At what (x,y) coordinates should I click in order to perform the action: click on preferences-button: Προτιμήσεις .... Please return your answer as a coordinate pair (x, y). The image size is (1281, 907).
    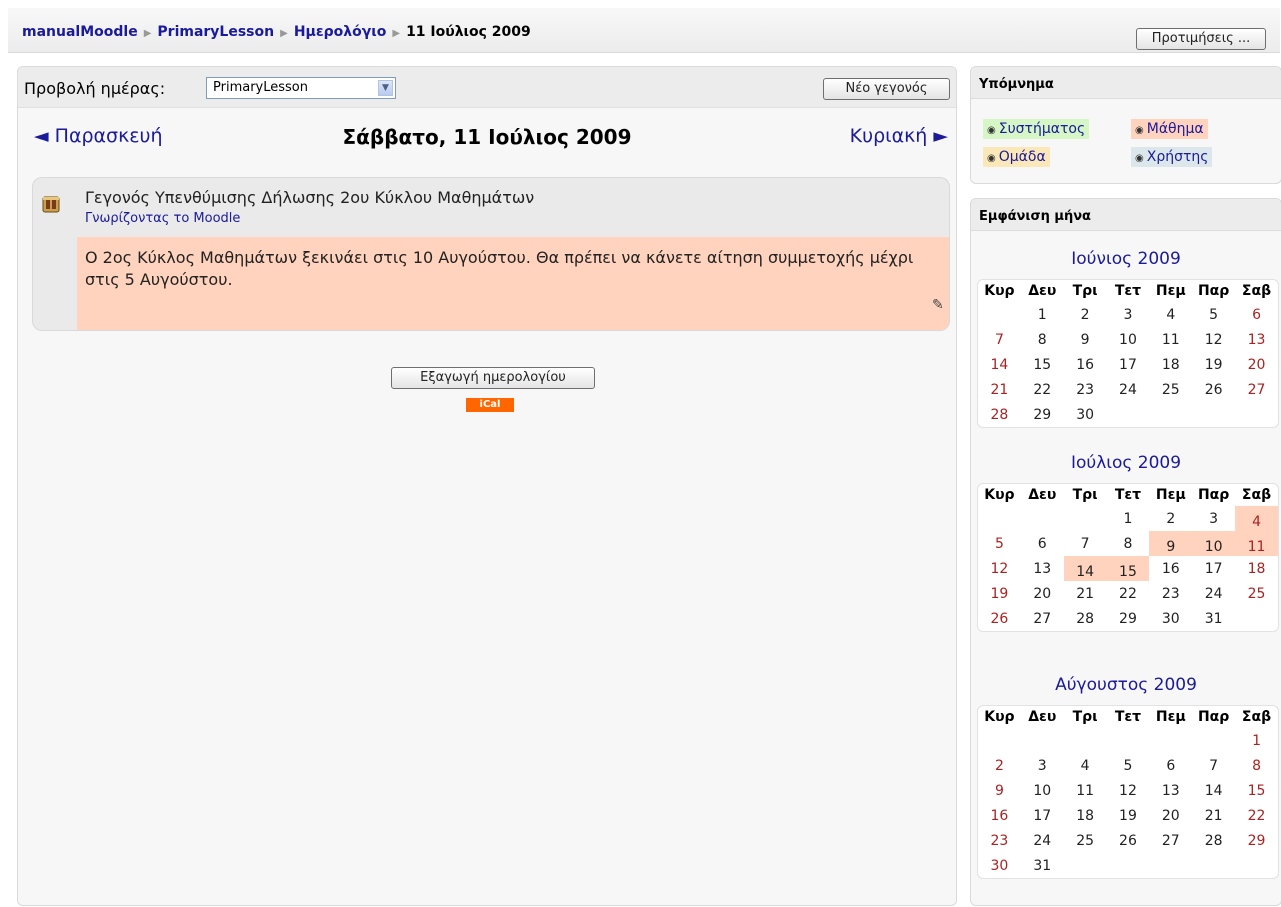
    Looking at the image, I should click on (1201, 39).